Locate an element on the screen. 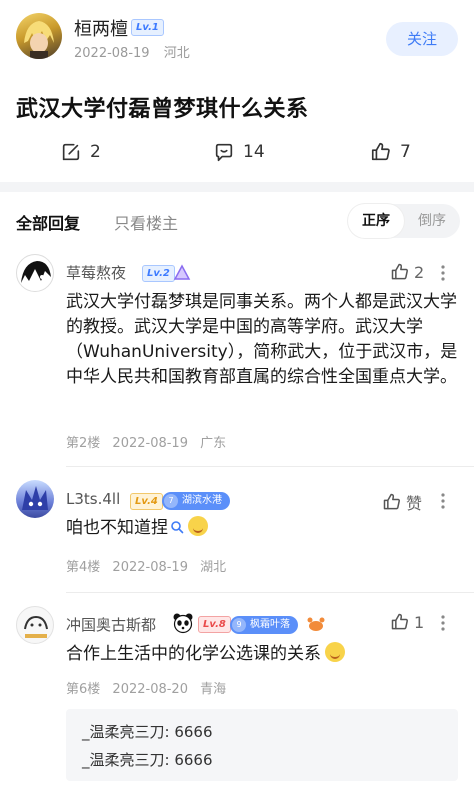 The image size is (474, 803). tab-host-only: 只看楼主 is located at coordinates (146, 222).